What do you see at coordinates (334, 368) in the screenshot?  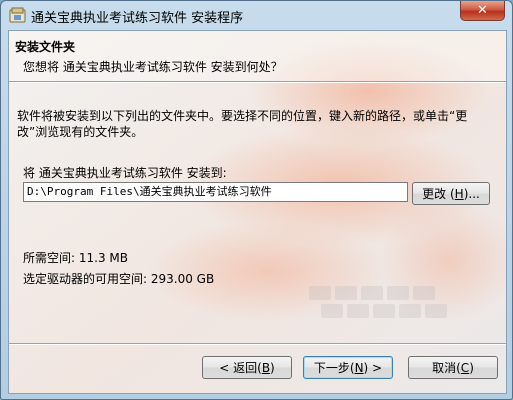 I see `next-button-label: 下一步(` at bounding box center [334, 368].